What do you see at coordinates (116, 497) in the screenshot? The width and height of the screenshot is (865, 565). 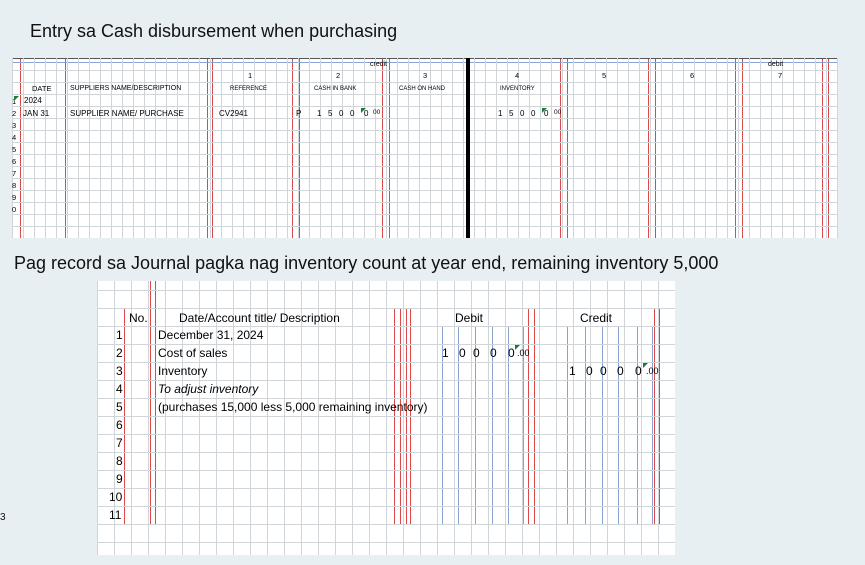 I see `journal-row-number: 10` at bounding box center [116, 497].